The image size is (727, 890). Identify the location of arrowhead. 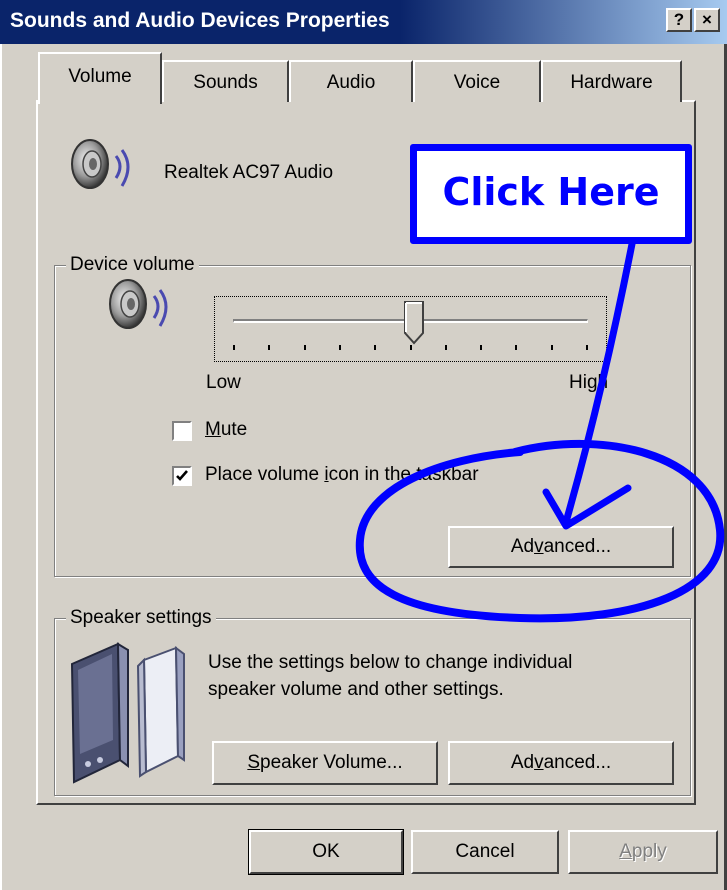
(587, 507).